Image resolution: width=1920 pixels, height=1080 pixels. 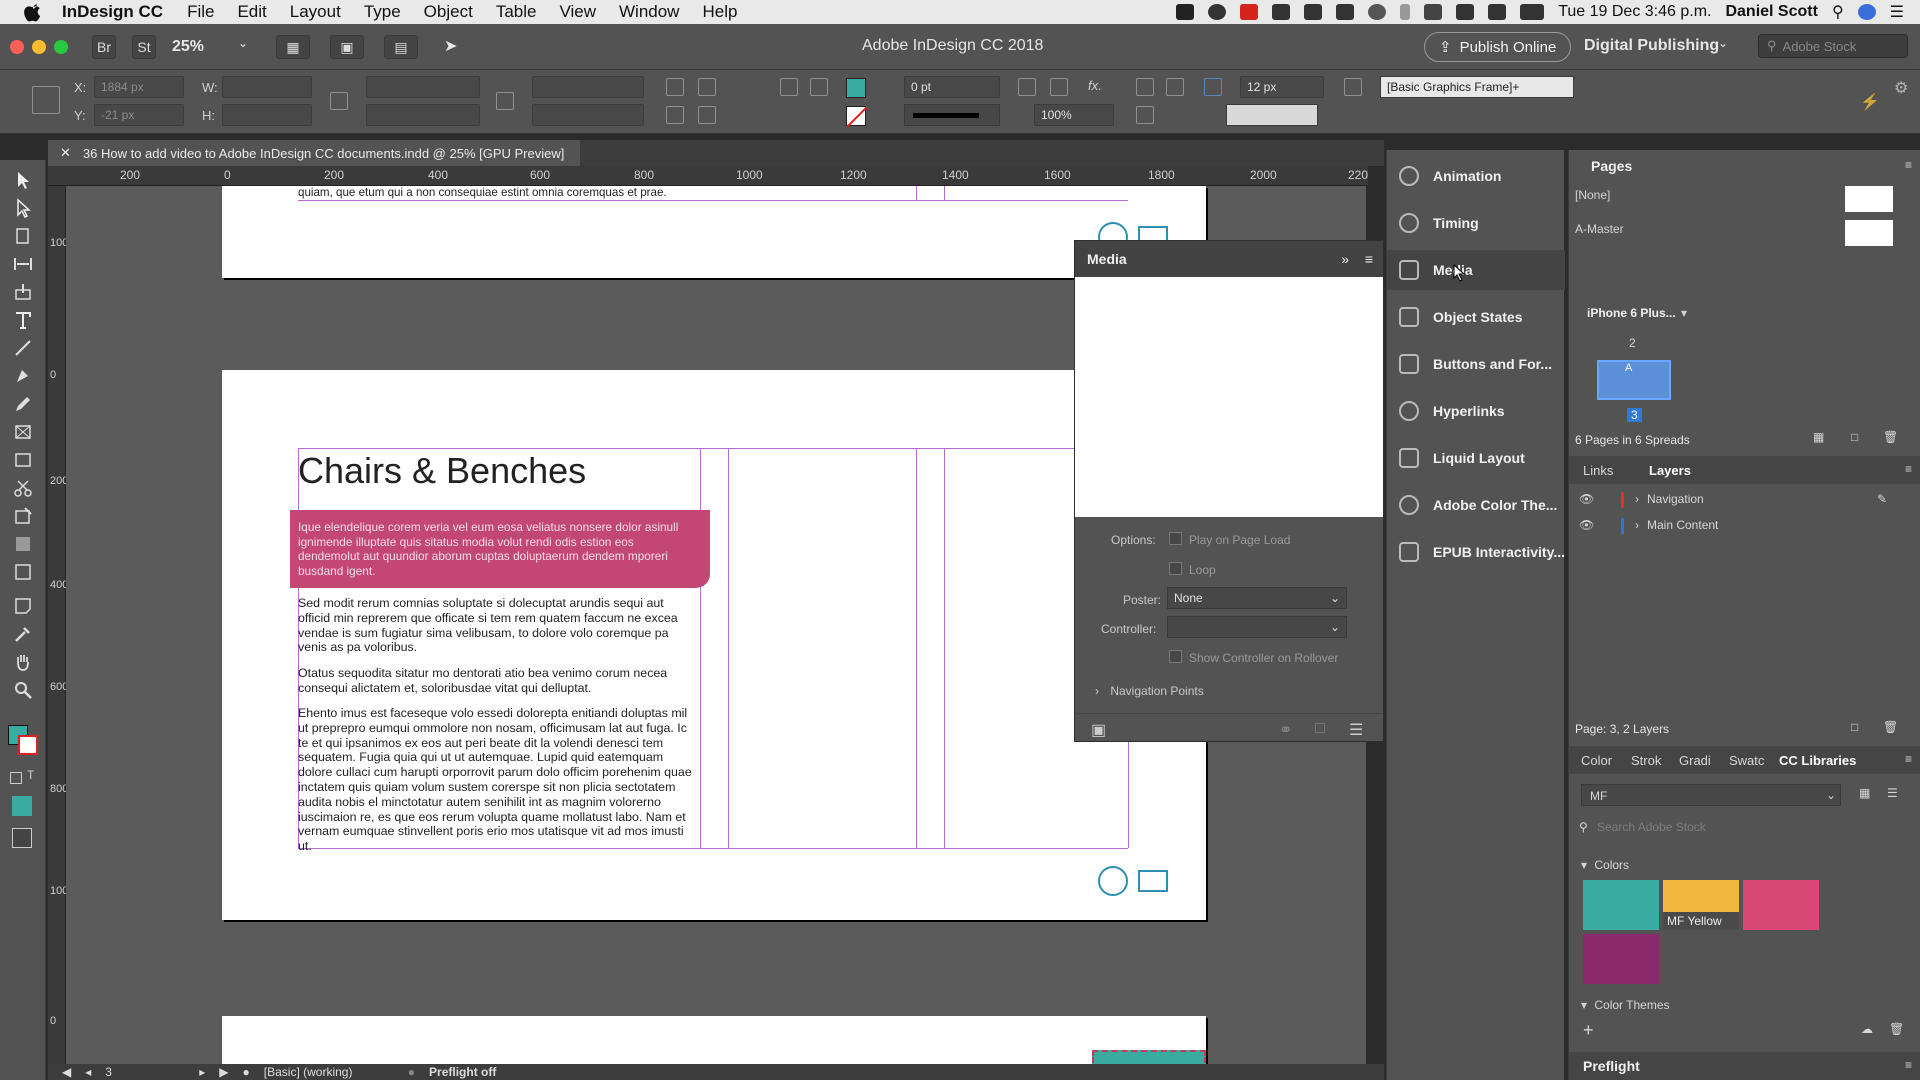 I want to click on scissors-tool-icon, so click(x=23, y=488).